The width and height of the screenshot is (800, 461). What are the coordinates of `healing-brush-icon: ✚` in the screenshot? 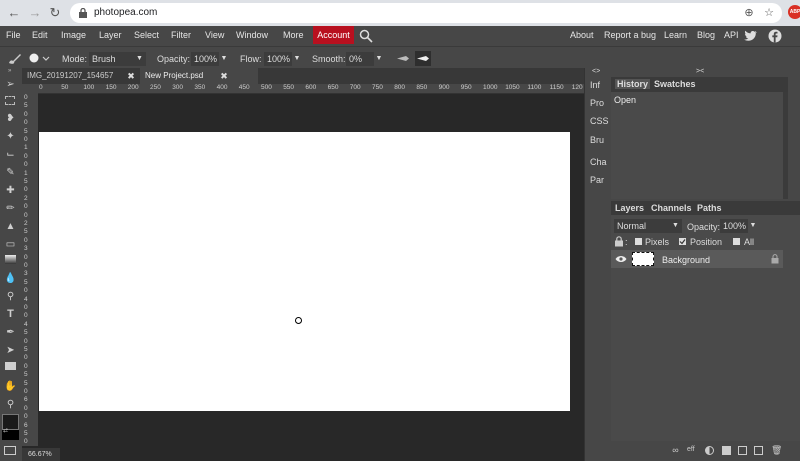 It's located at (10, 190).